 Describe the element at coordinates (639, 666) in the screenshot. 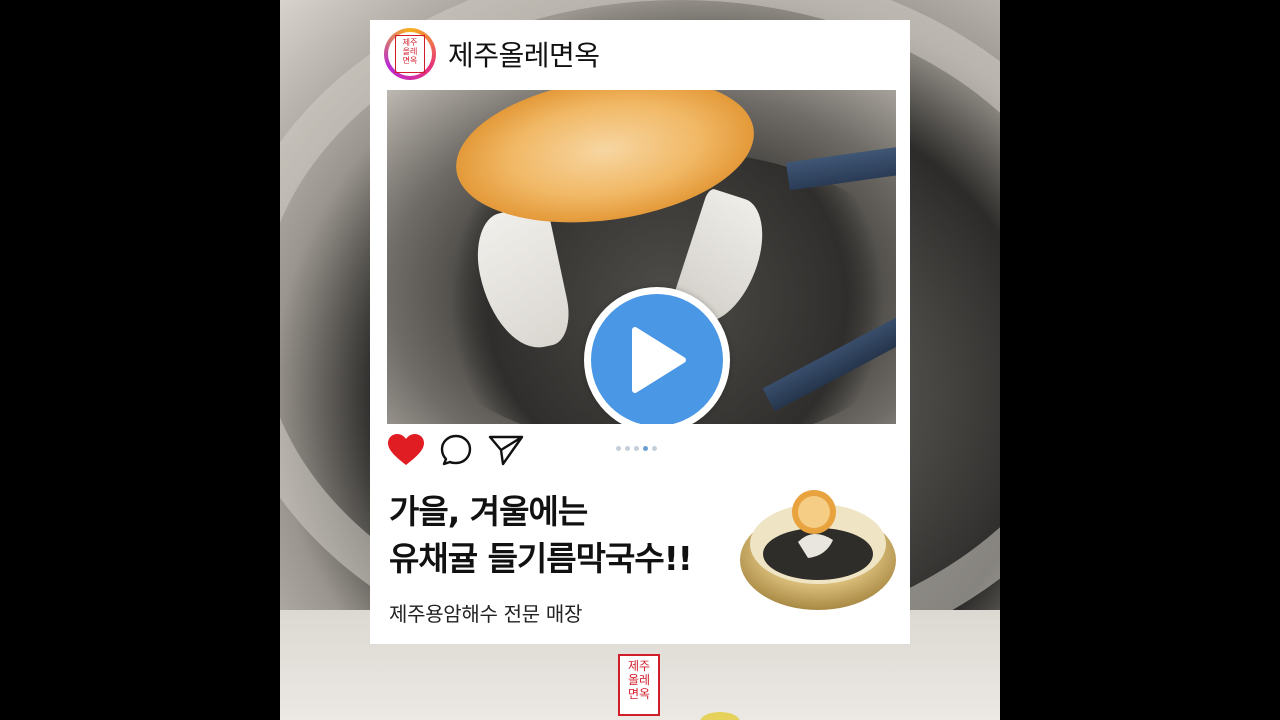

I see `stamp-line: 제주` at that location.